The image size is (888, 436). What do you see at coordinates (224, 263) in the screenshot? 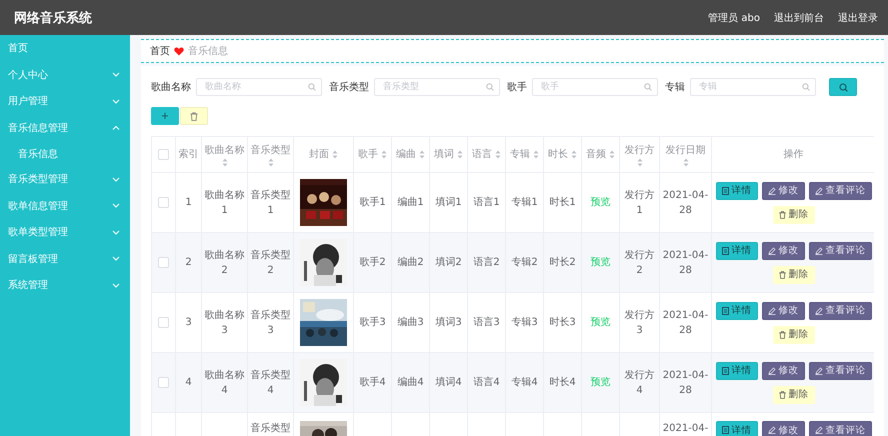
I see `table-cell: 歌曲名称2` at bounding box center [224, 263].